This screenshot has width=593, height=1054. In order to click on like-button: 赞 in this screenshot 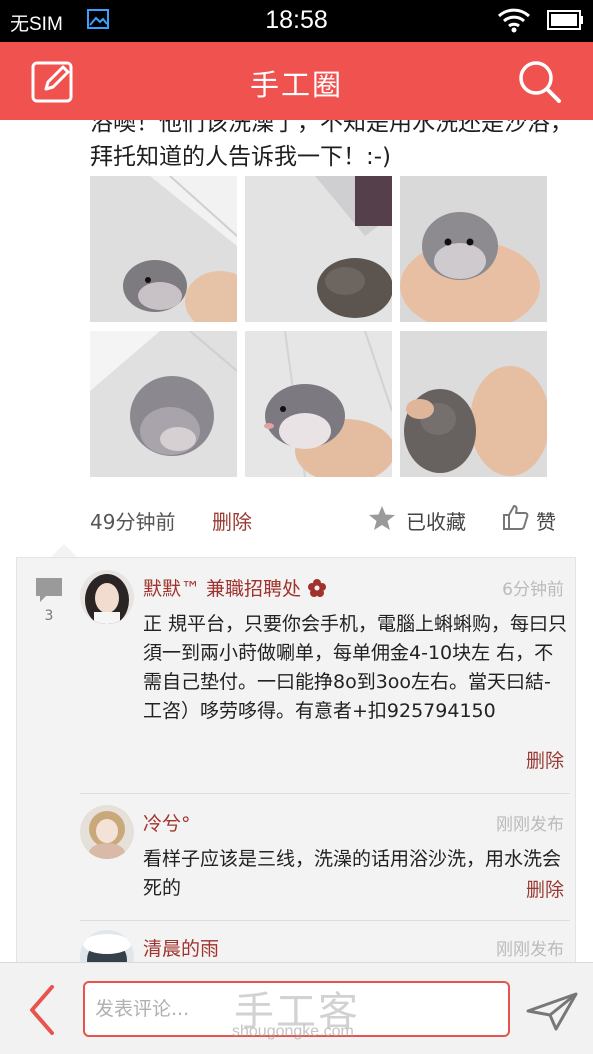, I will do `click(546, 520)`.